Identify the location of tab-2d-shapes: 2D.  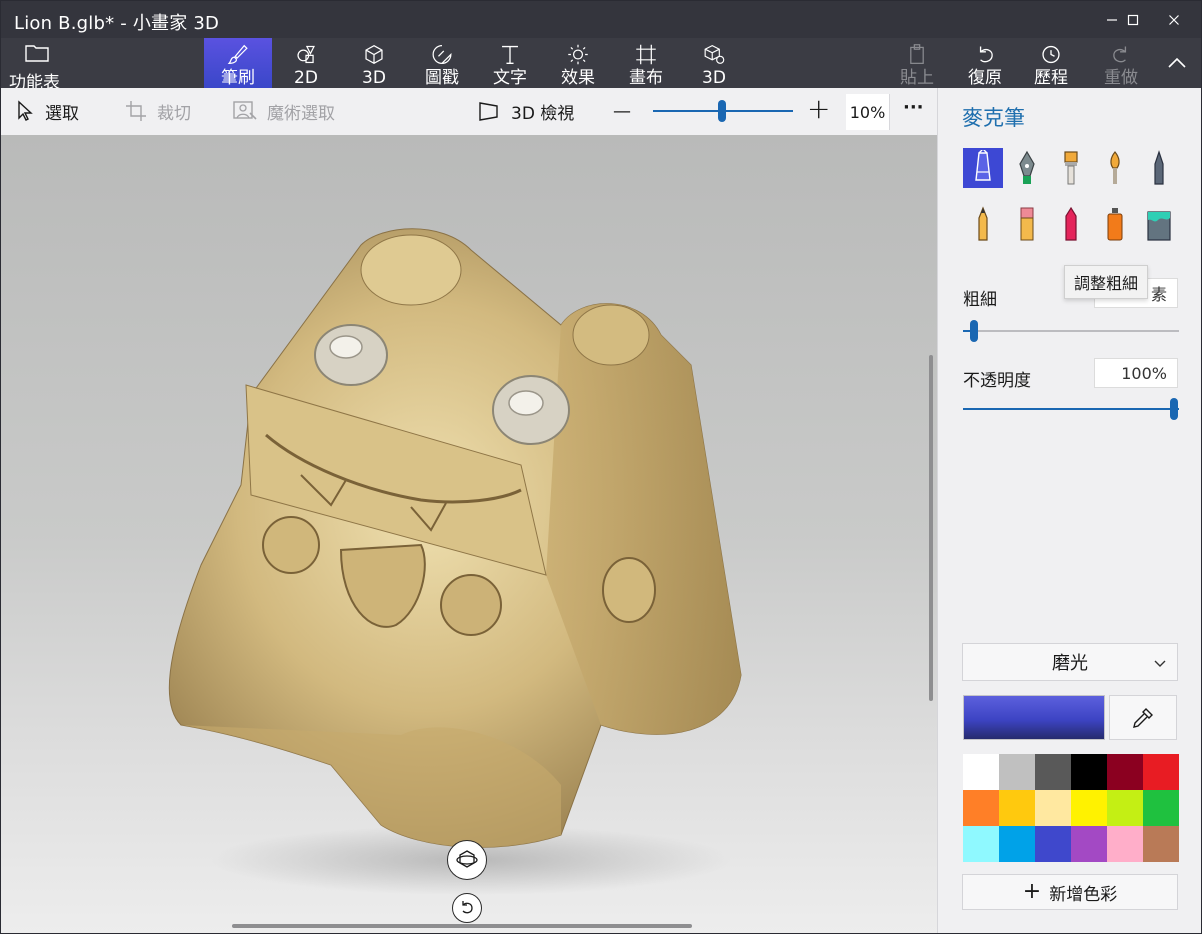
(306, 63).